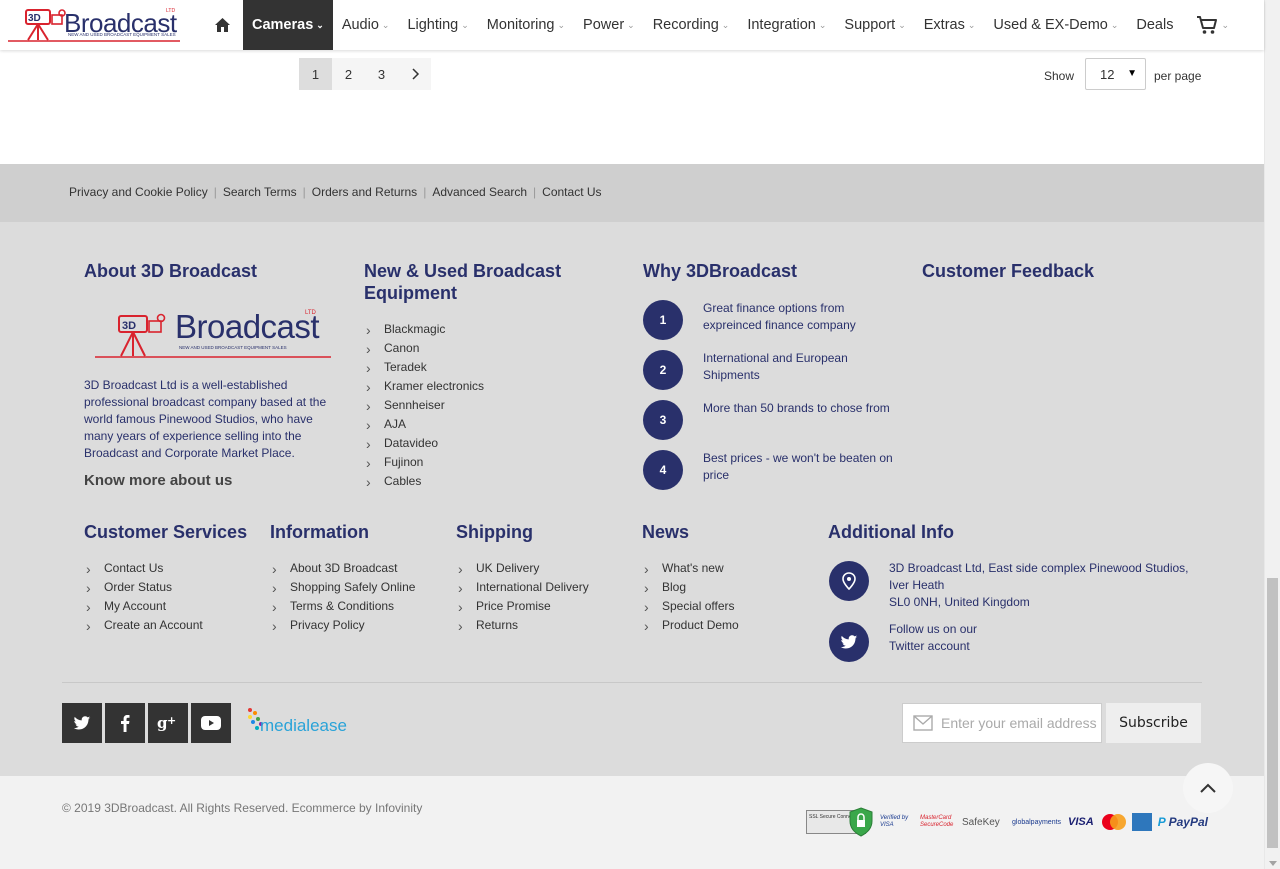  I want to click on nav-cameras: Cameras ⌄, so click(288, 25).